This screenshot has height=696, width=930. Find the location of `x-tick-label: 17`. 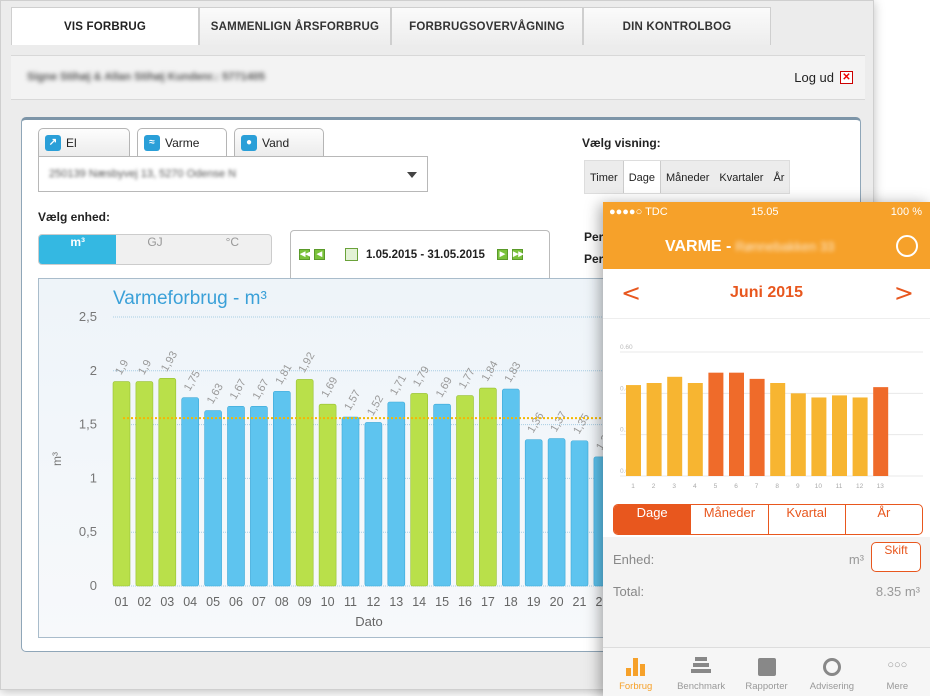

x-tick-label: 17 is located at coordinates (488, 602).